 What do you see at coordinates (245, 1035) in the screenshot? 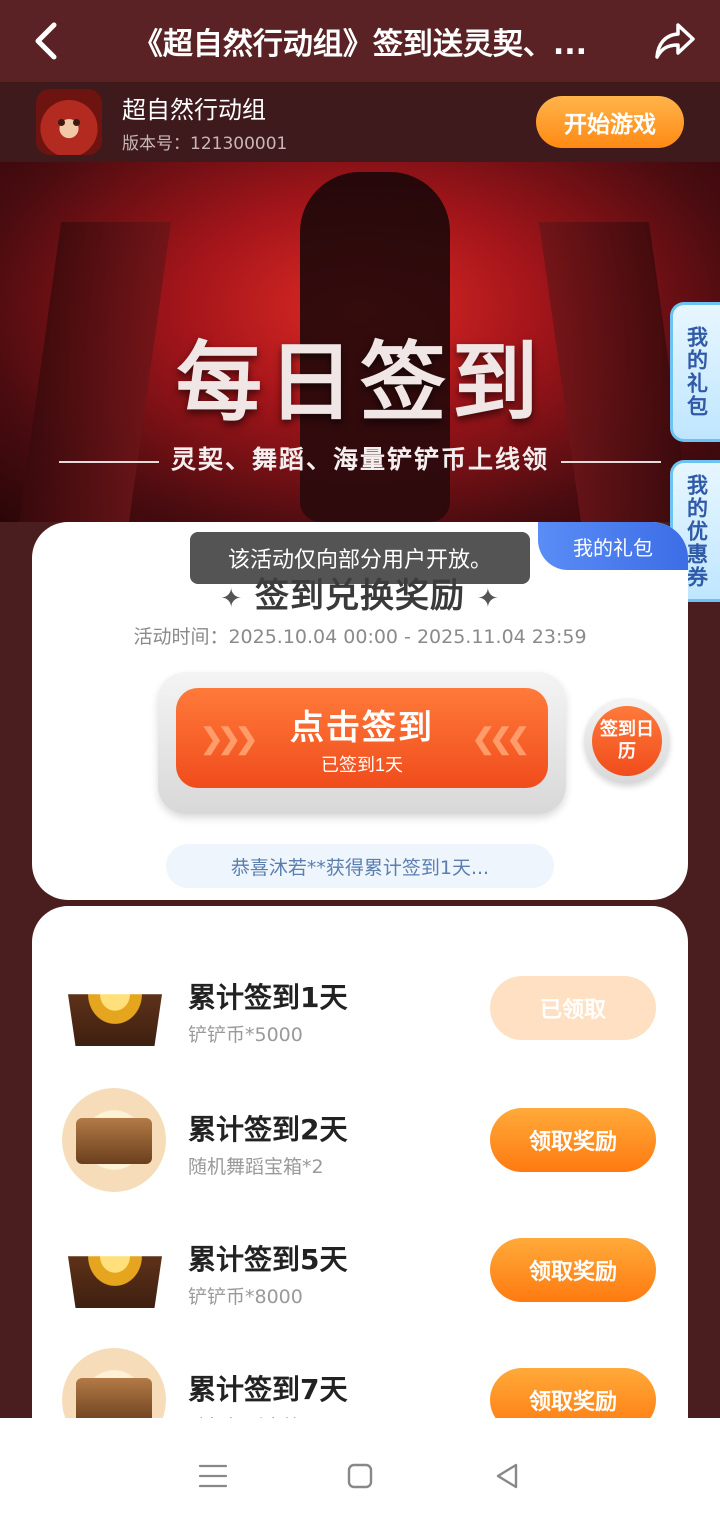
I see `reward-item: 铲铲币*5000` at bounding box center [245, 1035].